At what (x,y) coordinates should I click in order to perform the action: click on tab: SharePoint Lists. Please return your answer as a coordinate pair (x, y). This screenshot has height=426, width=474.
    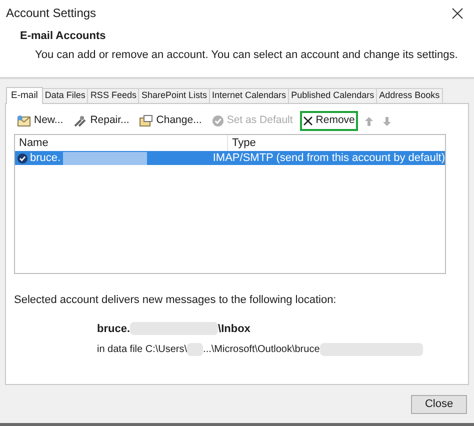
    Looking at the image, I should click on (174, 95).